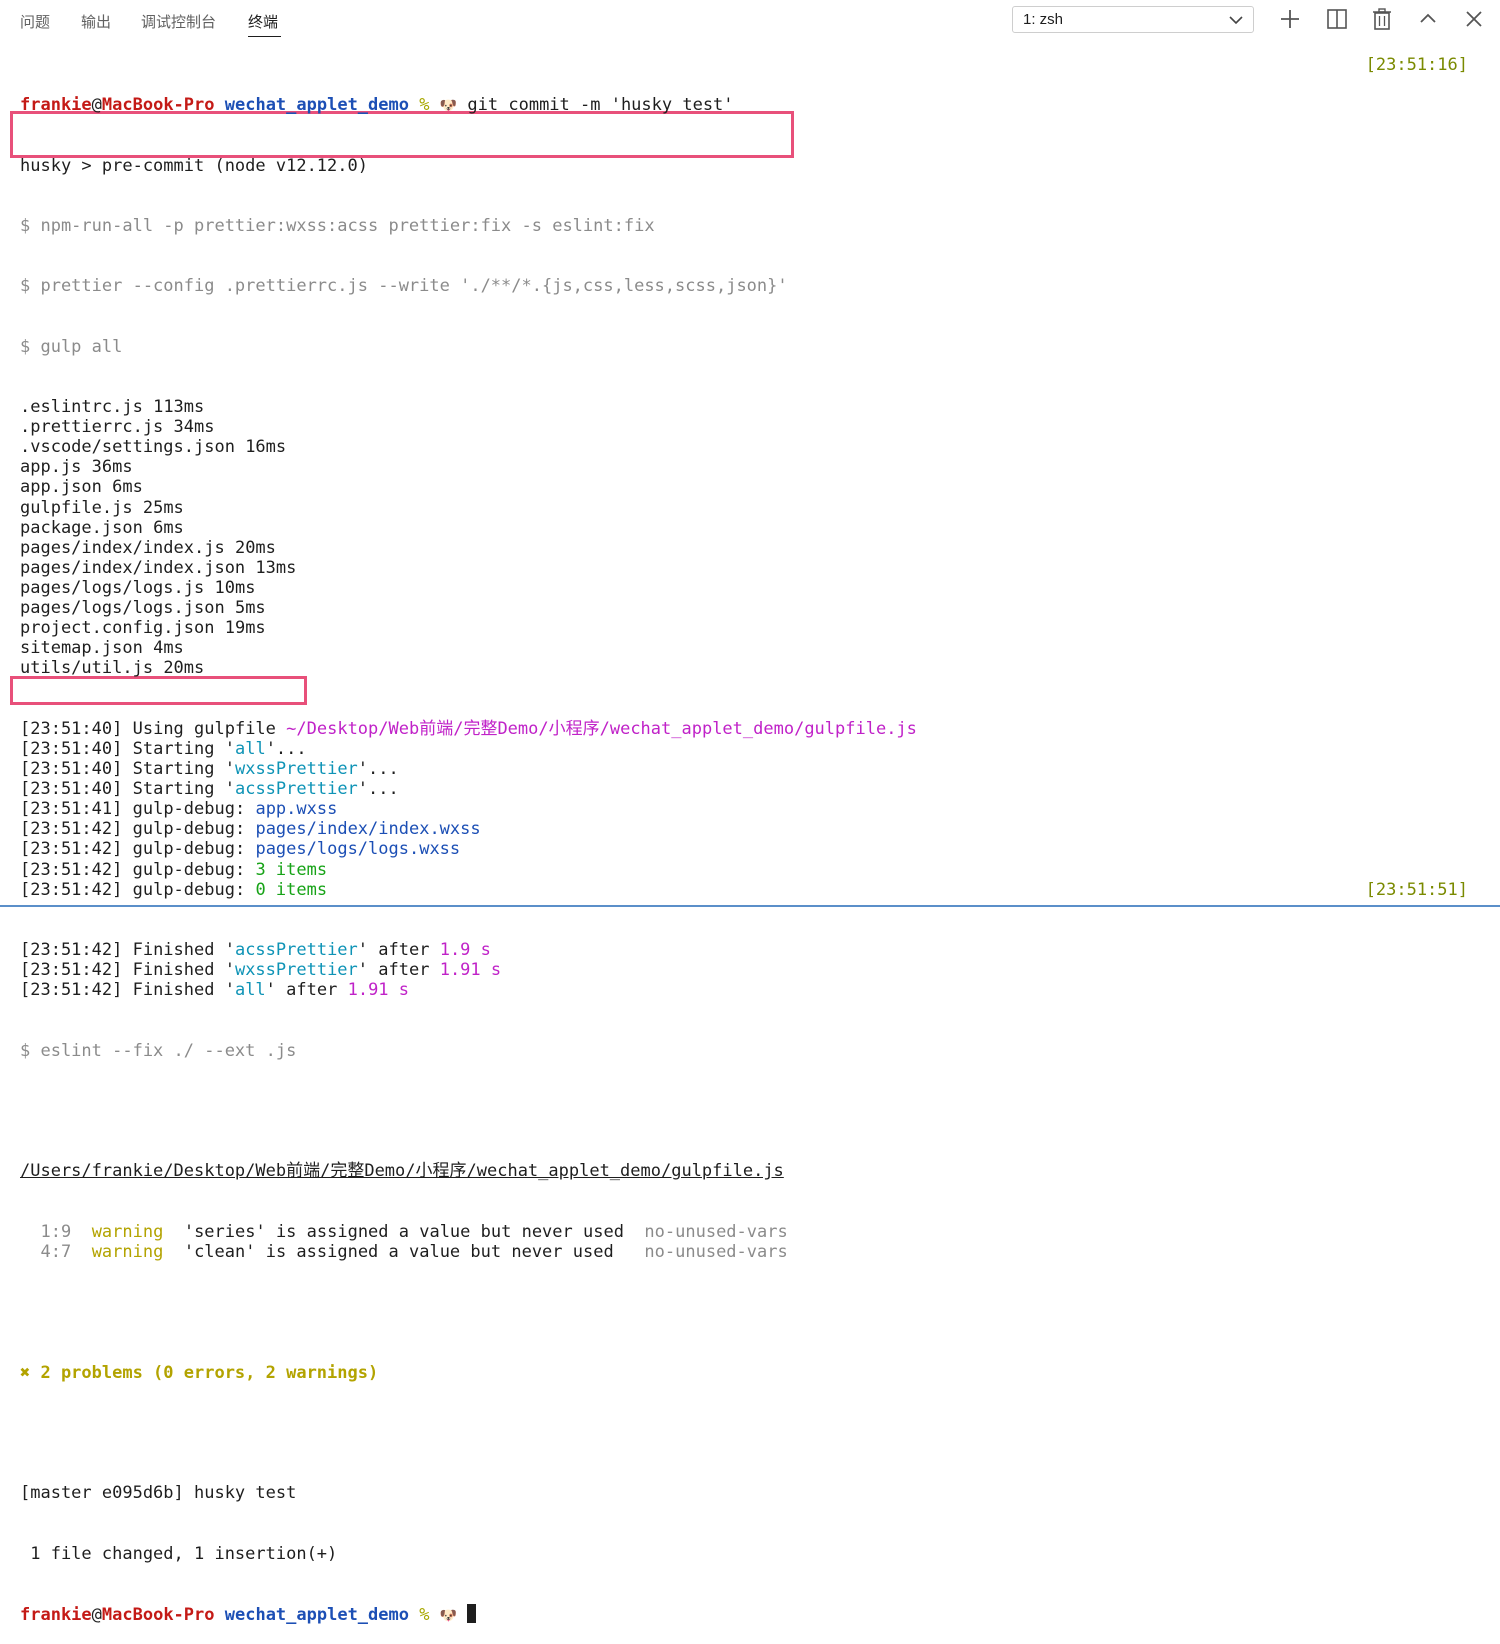 The height and width of the screenshot is (1644, 1500). Describe the element at coordinates (1474, 19) in the screenshot. I see `close-panel-button` at that location.